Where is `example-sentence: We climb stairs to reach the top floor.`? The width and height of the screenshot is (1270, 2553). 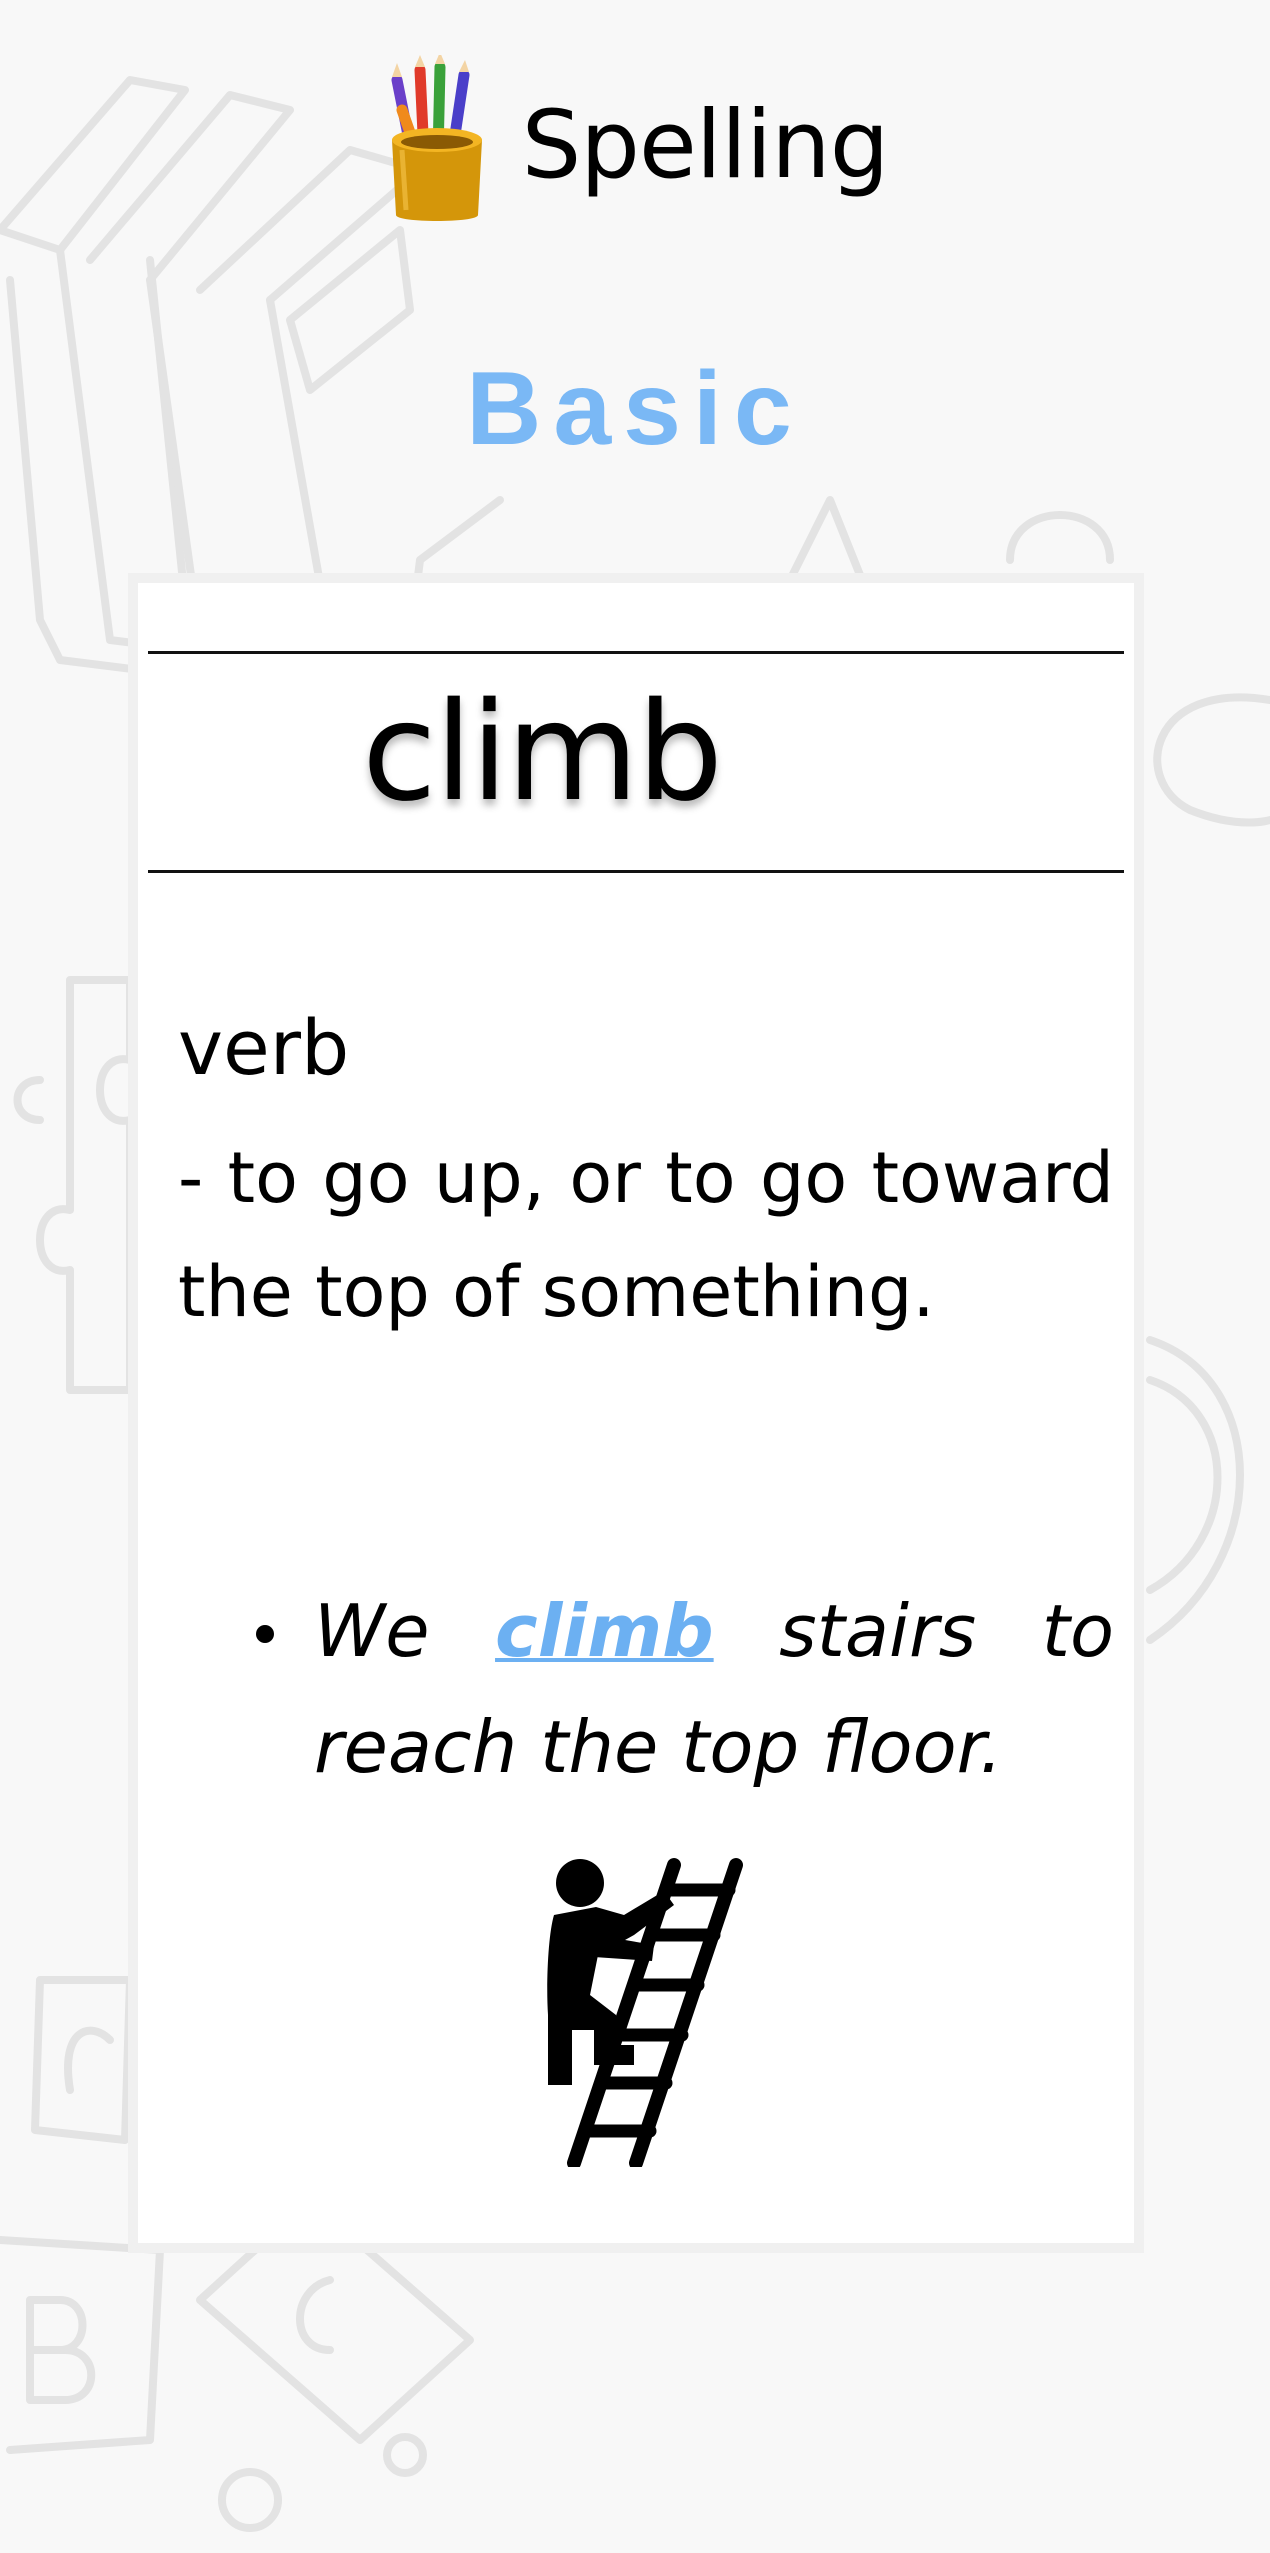 example-sentence: We climb stairs to reach the top floor. is located at coordinates (685, 1689).